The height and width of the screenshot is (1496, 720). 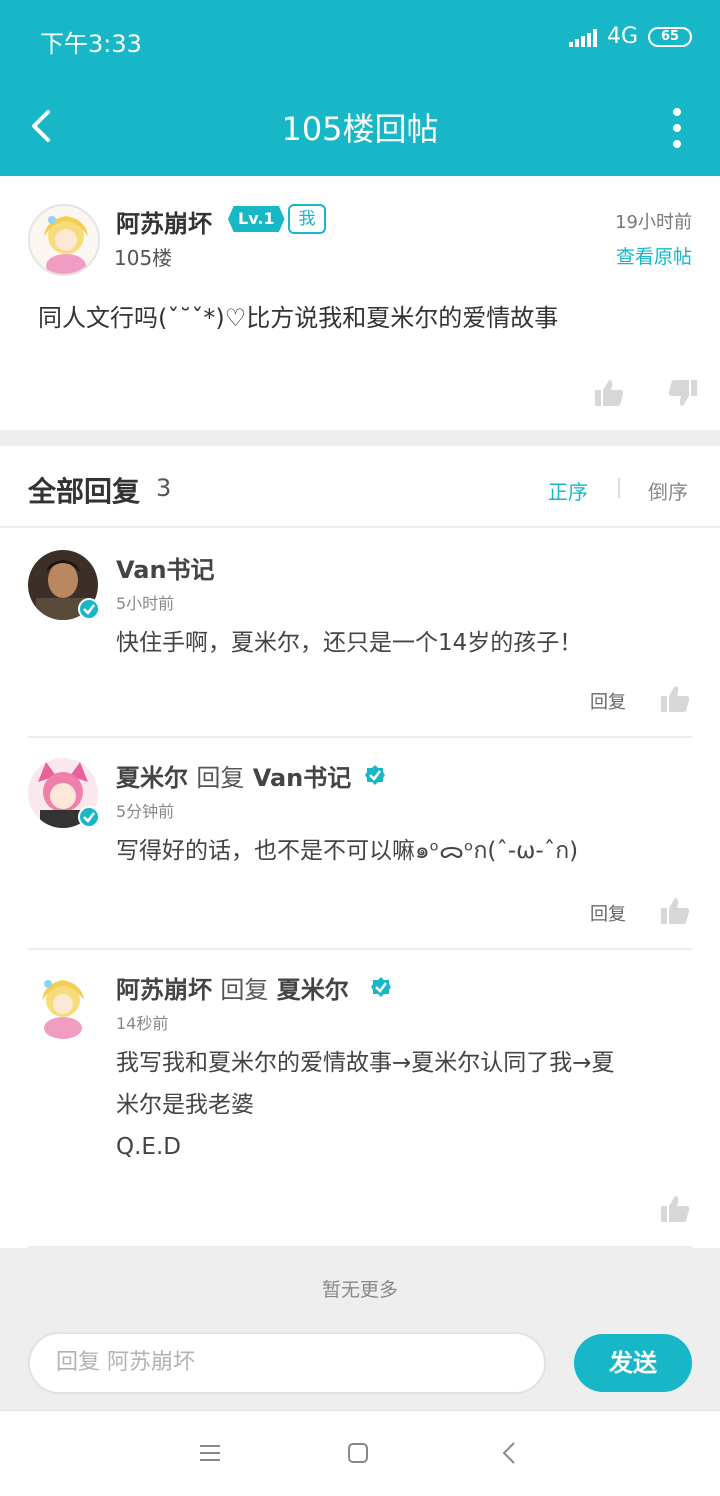 What do you see at coordinates (164, 221) in the screenshot?
I see `author-name: 阿苏崩坏` at bounding box center [164, 221].